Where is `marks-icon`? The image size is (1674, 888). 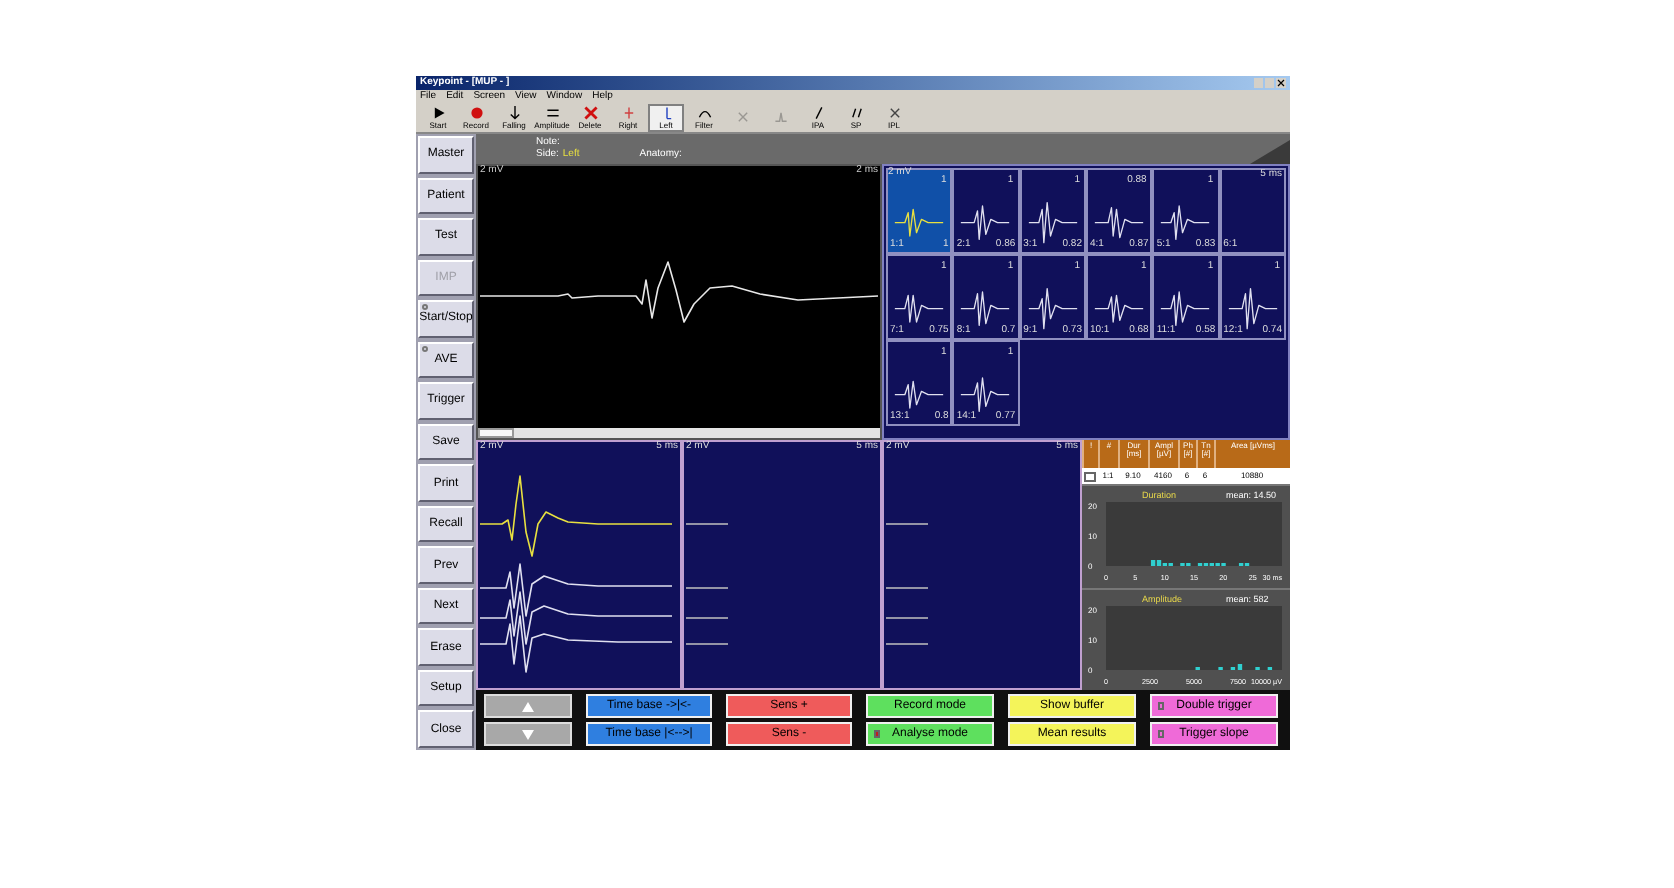 marks-icon is located at coordinates (856, 112).